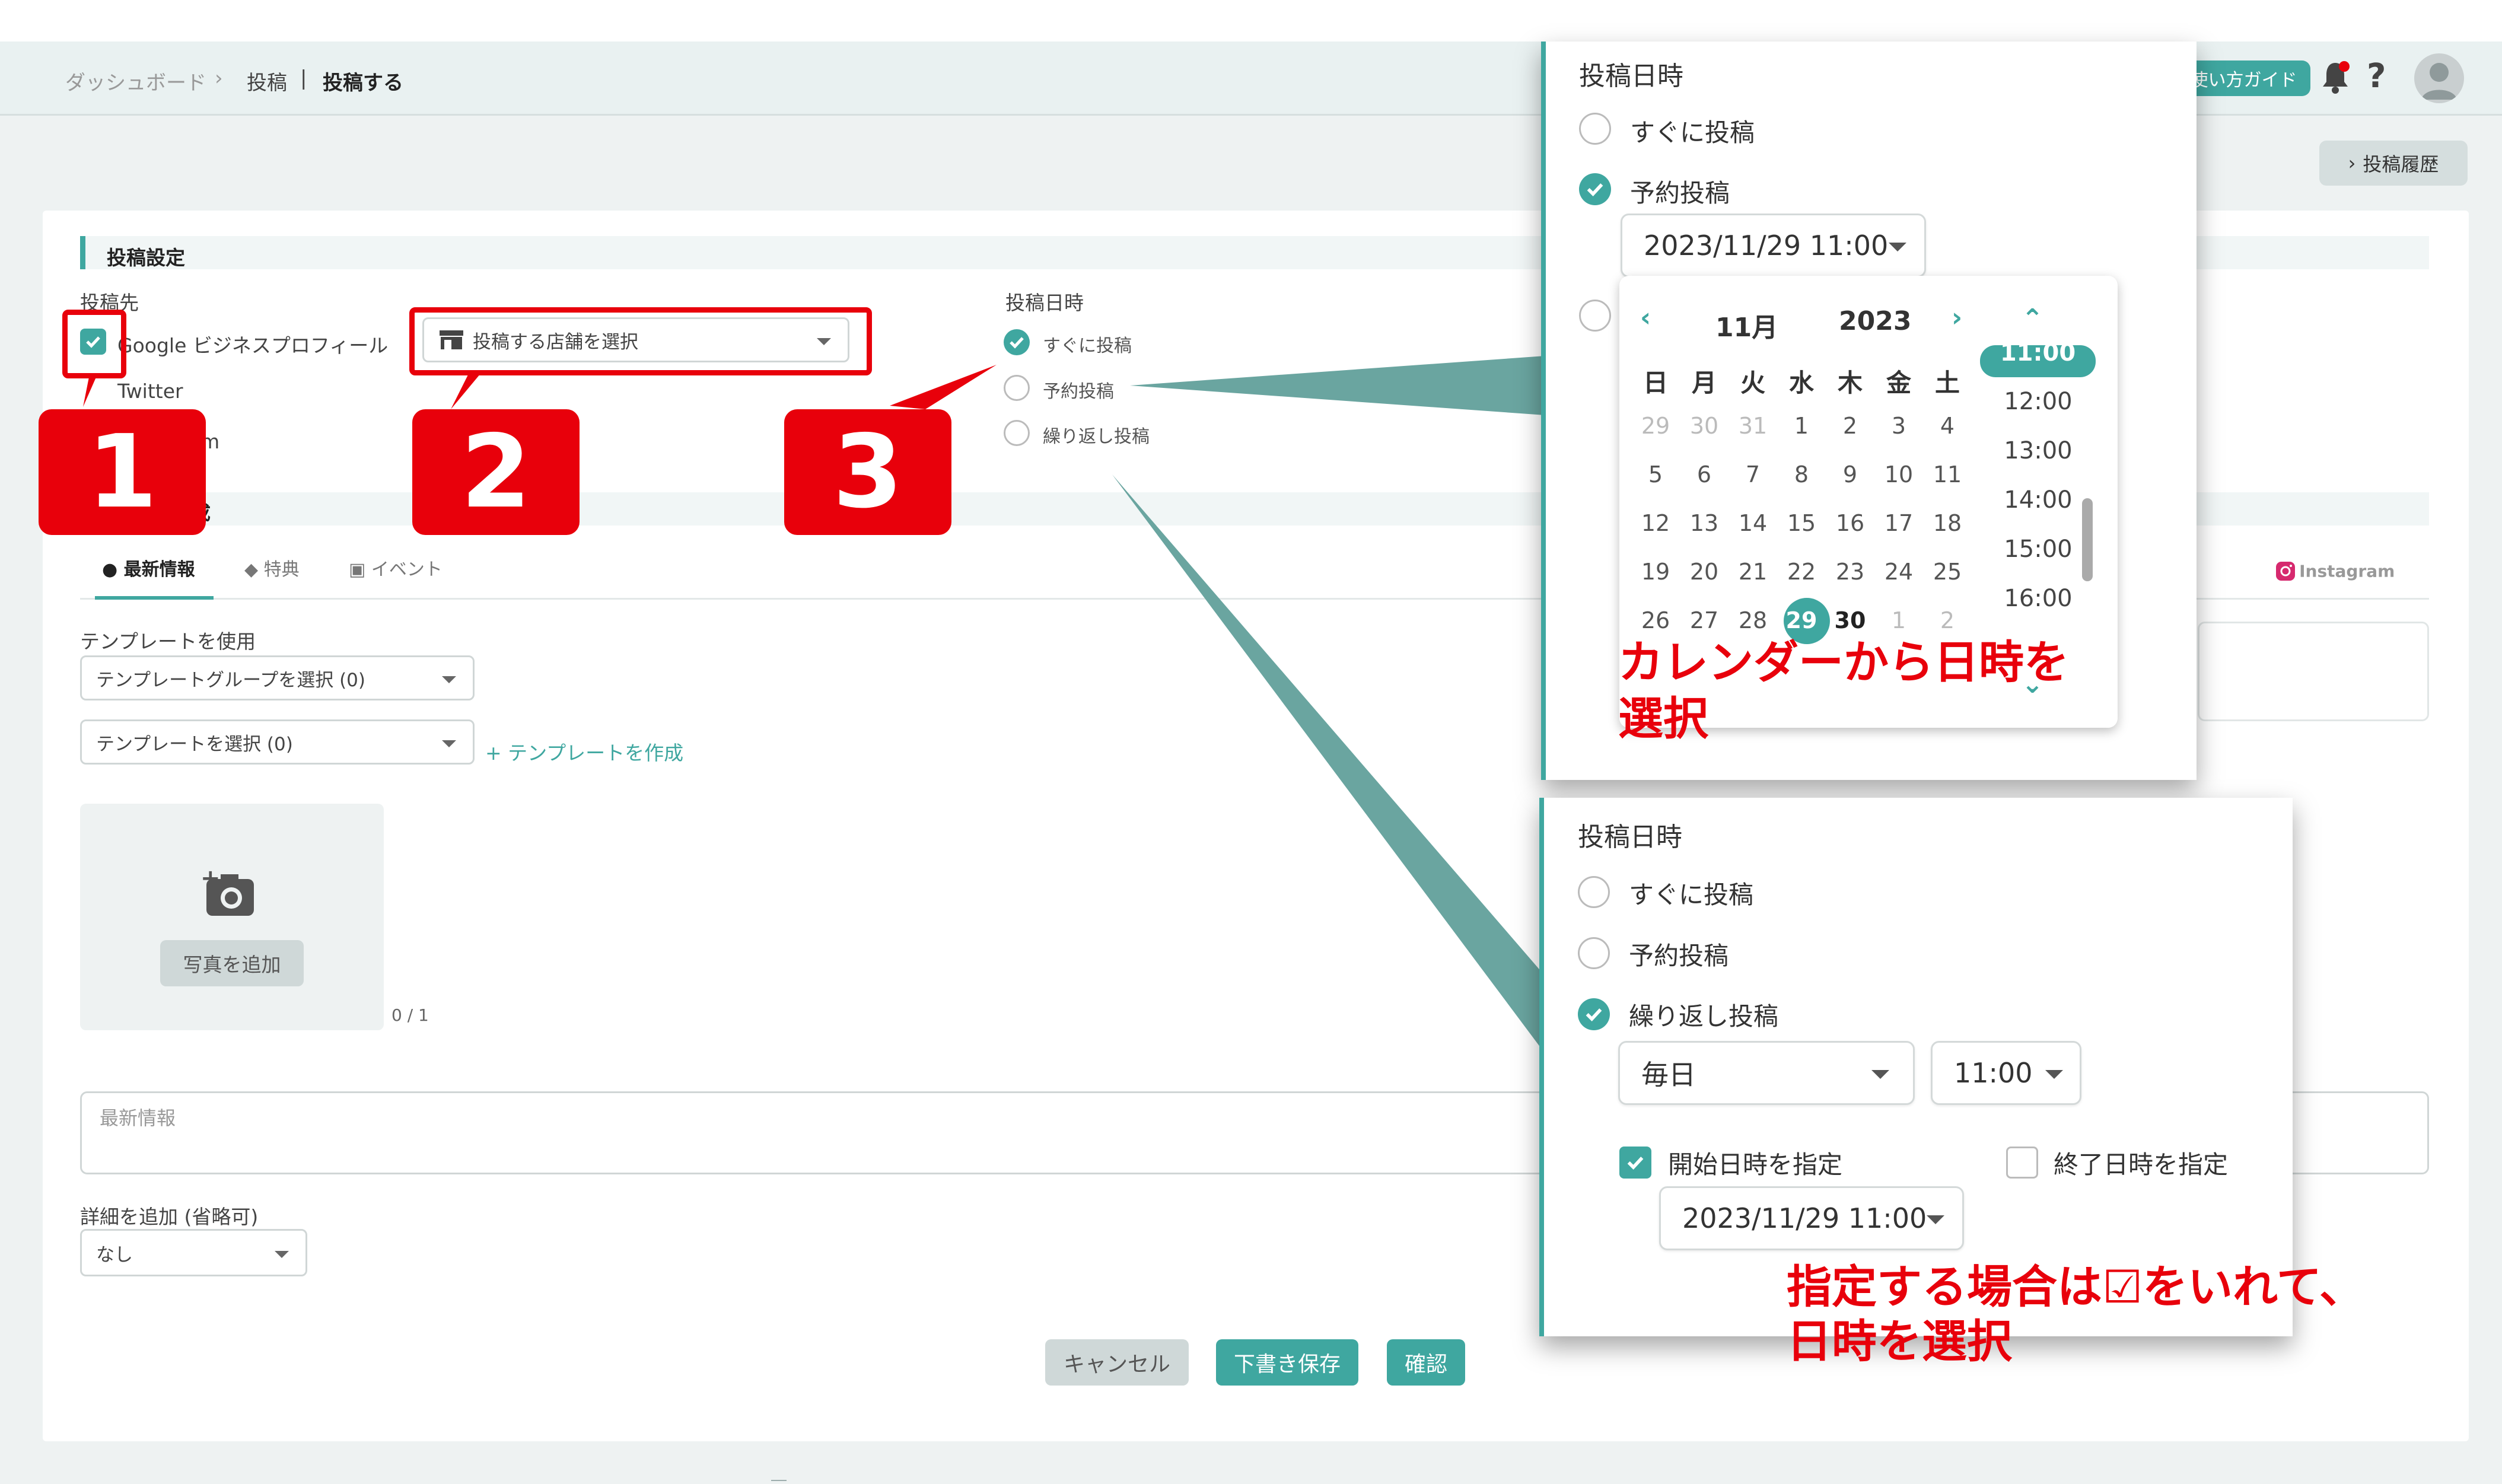  I want to click on badge-3-pointer, so click(943, 387).